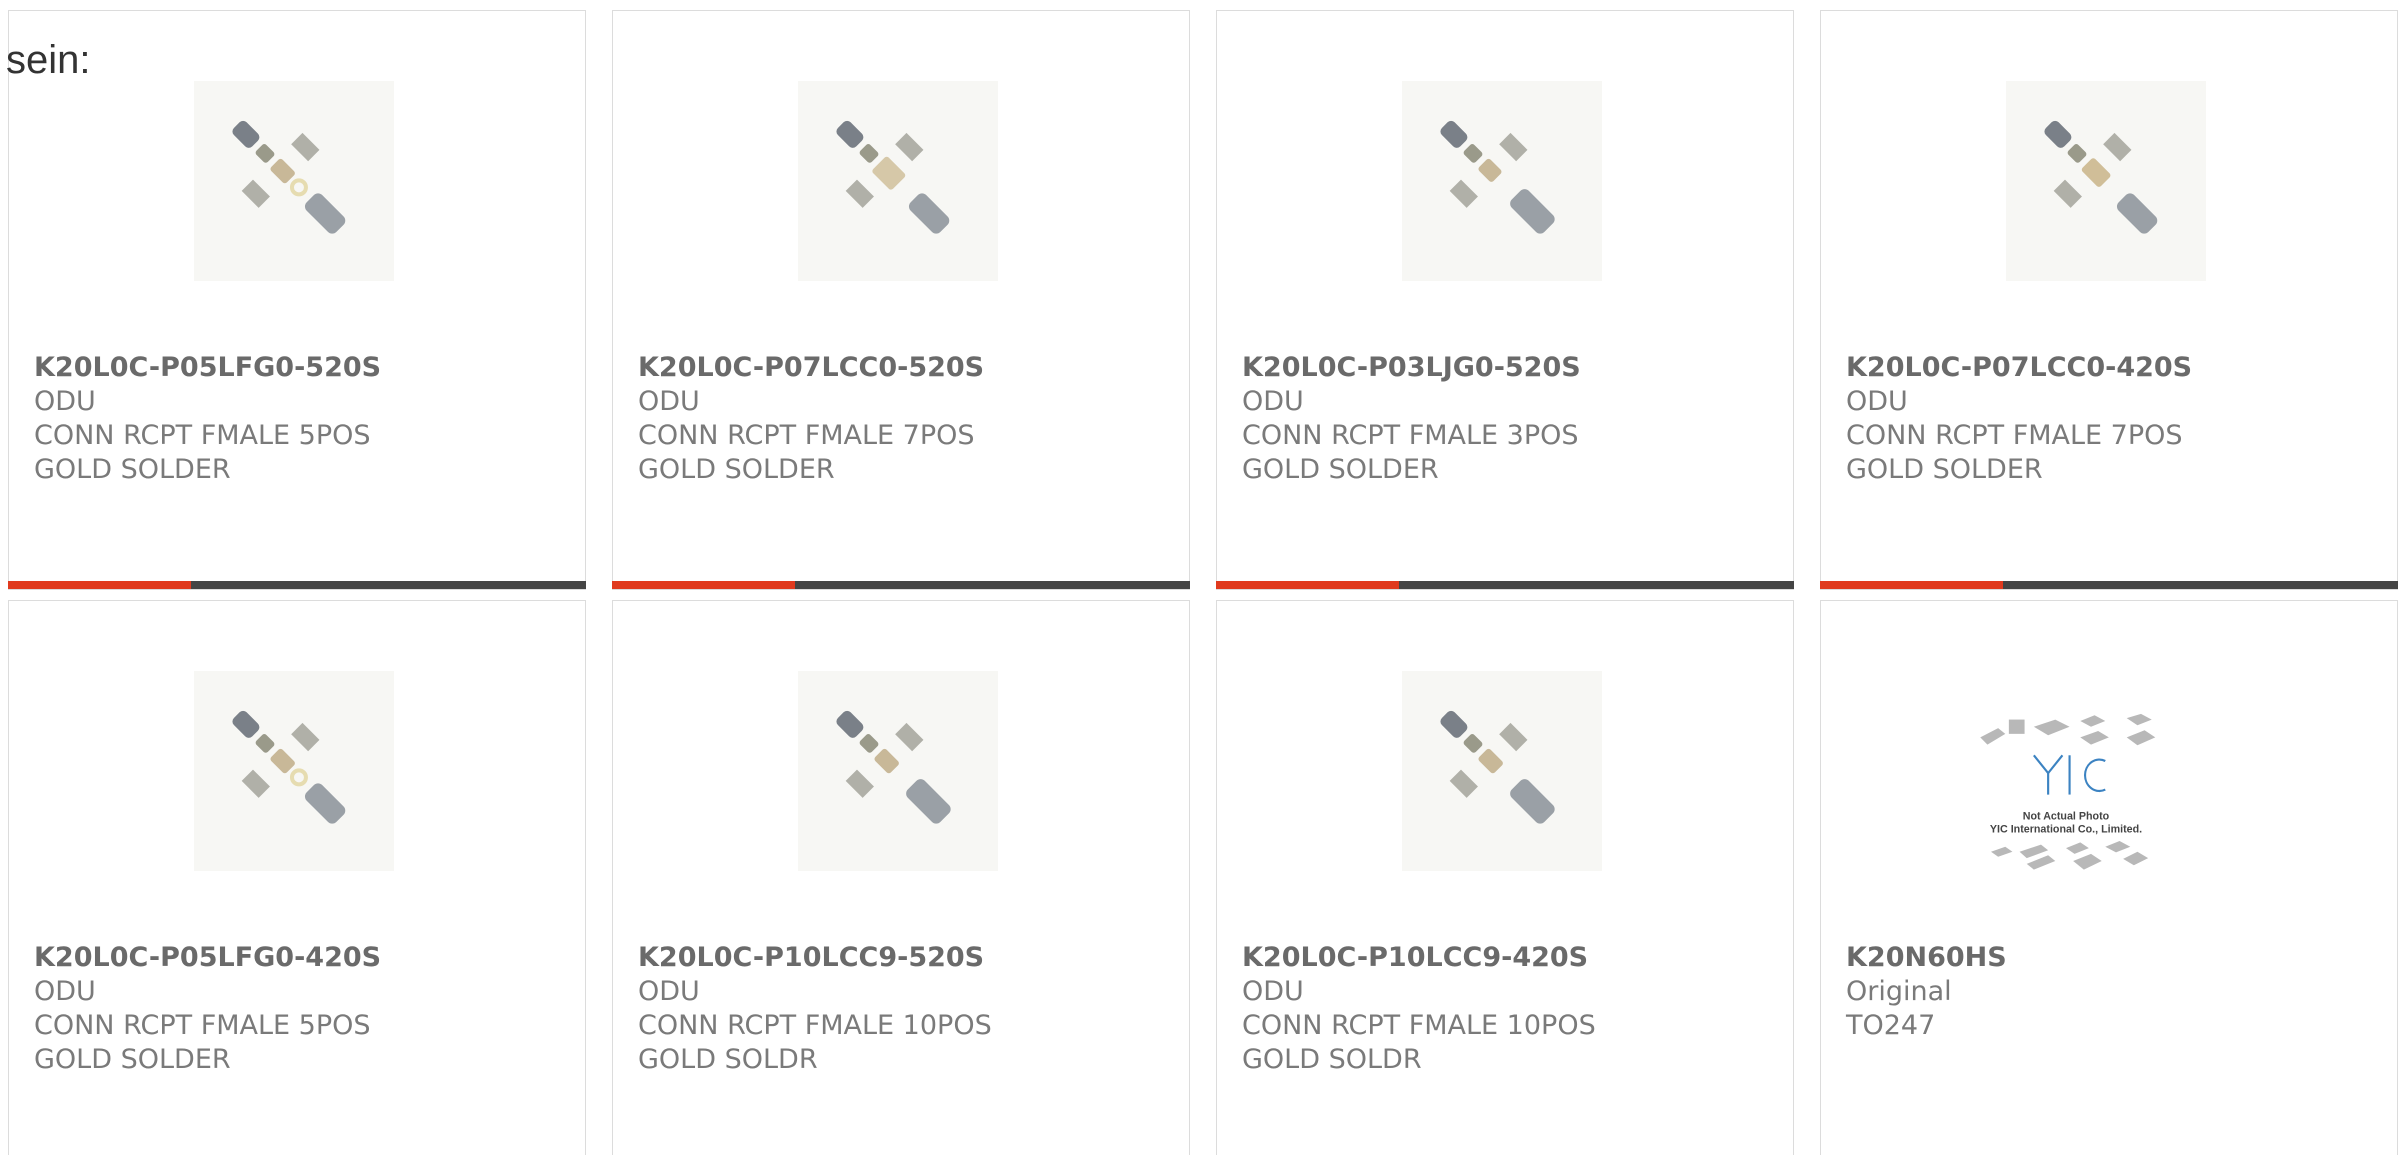 This screenshot has width=2400, height=1155. I want to click on product-description: TO247, so click(1891, 1025).